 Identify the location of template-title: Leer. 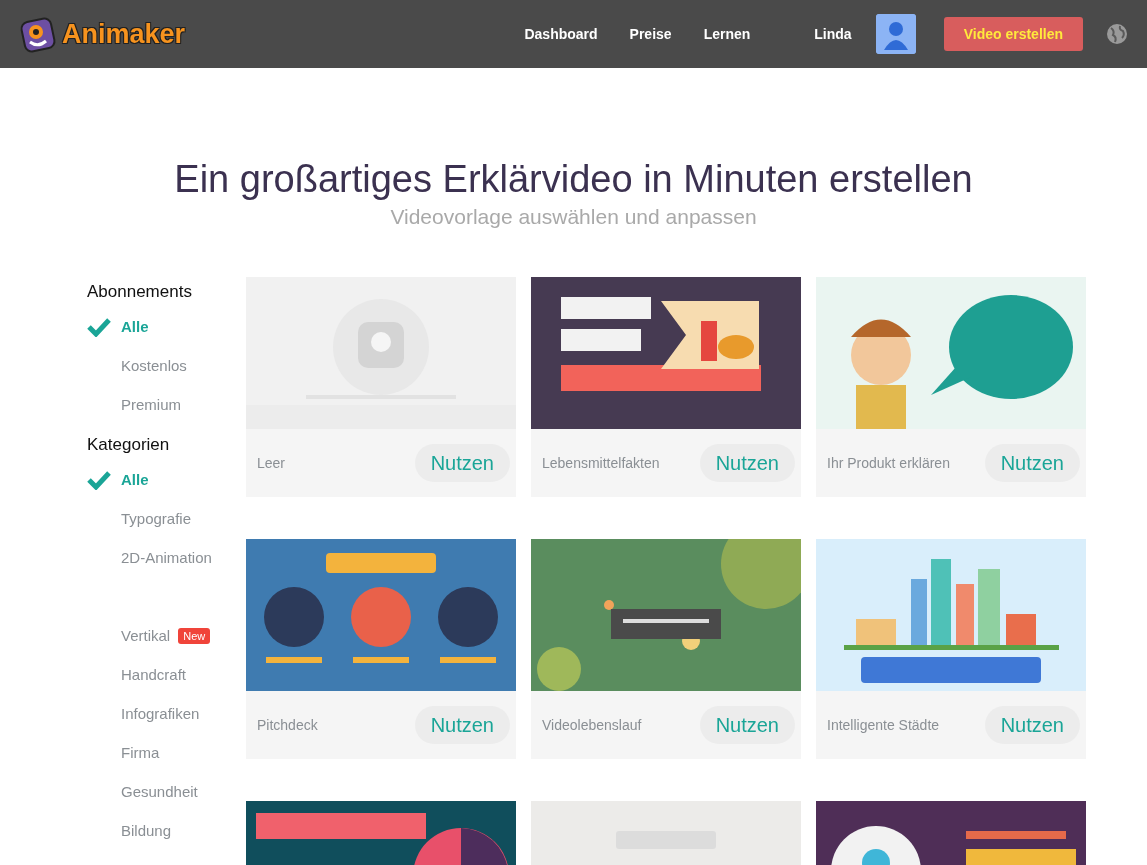
(272, 463).